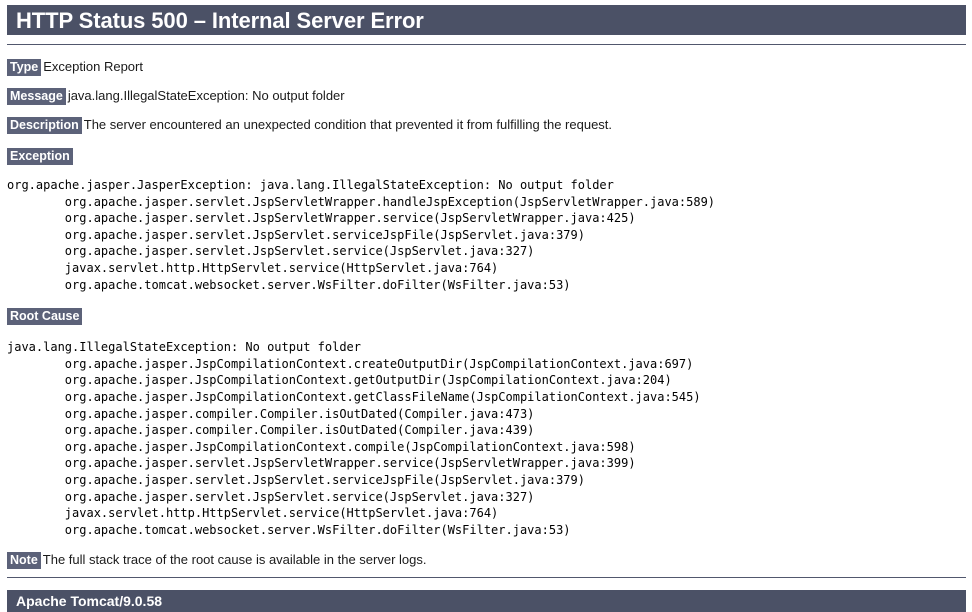  Describe the element at coordinates (486, 44) in the screenshot. I see `header-divider` at that location.